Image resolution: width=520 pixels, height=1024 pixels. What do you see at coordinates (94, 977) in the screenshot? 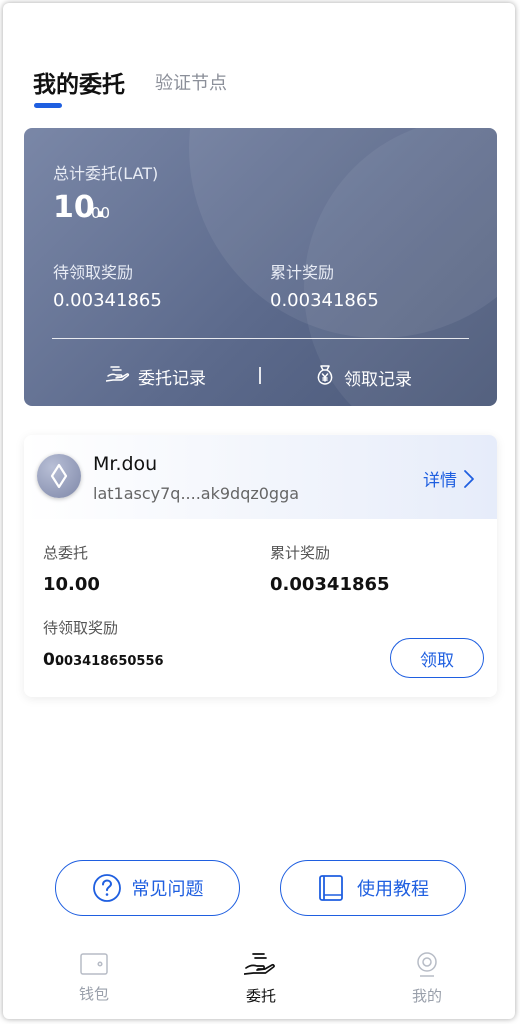
I see `nav-item-wallet: 钱包` at bounding box center [94, 977].